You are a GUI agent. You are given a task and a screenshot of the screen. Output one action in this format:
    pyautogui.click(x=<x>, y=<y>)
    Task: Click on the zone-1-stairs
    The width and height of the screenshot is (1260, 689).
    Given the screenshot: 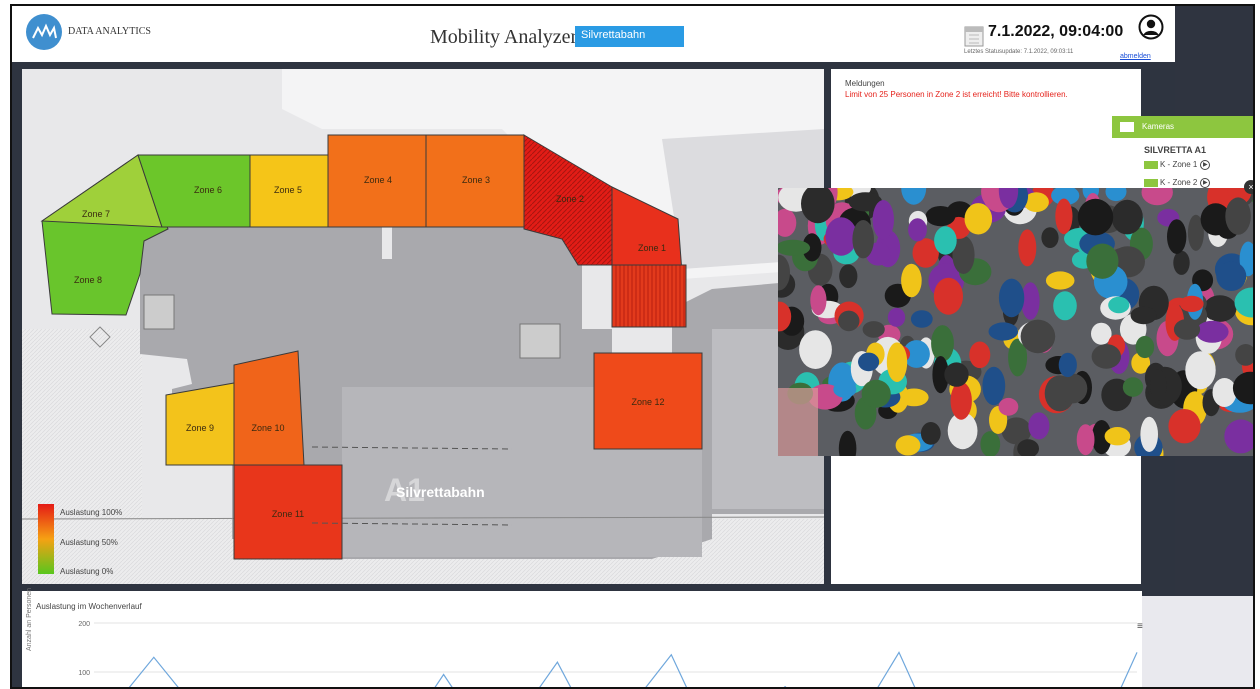 What is the action you would take?
    pyautogui.click(x=649, y=296)
    